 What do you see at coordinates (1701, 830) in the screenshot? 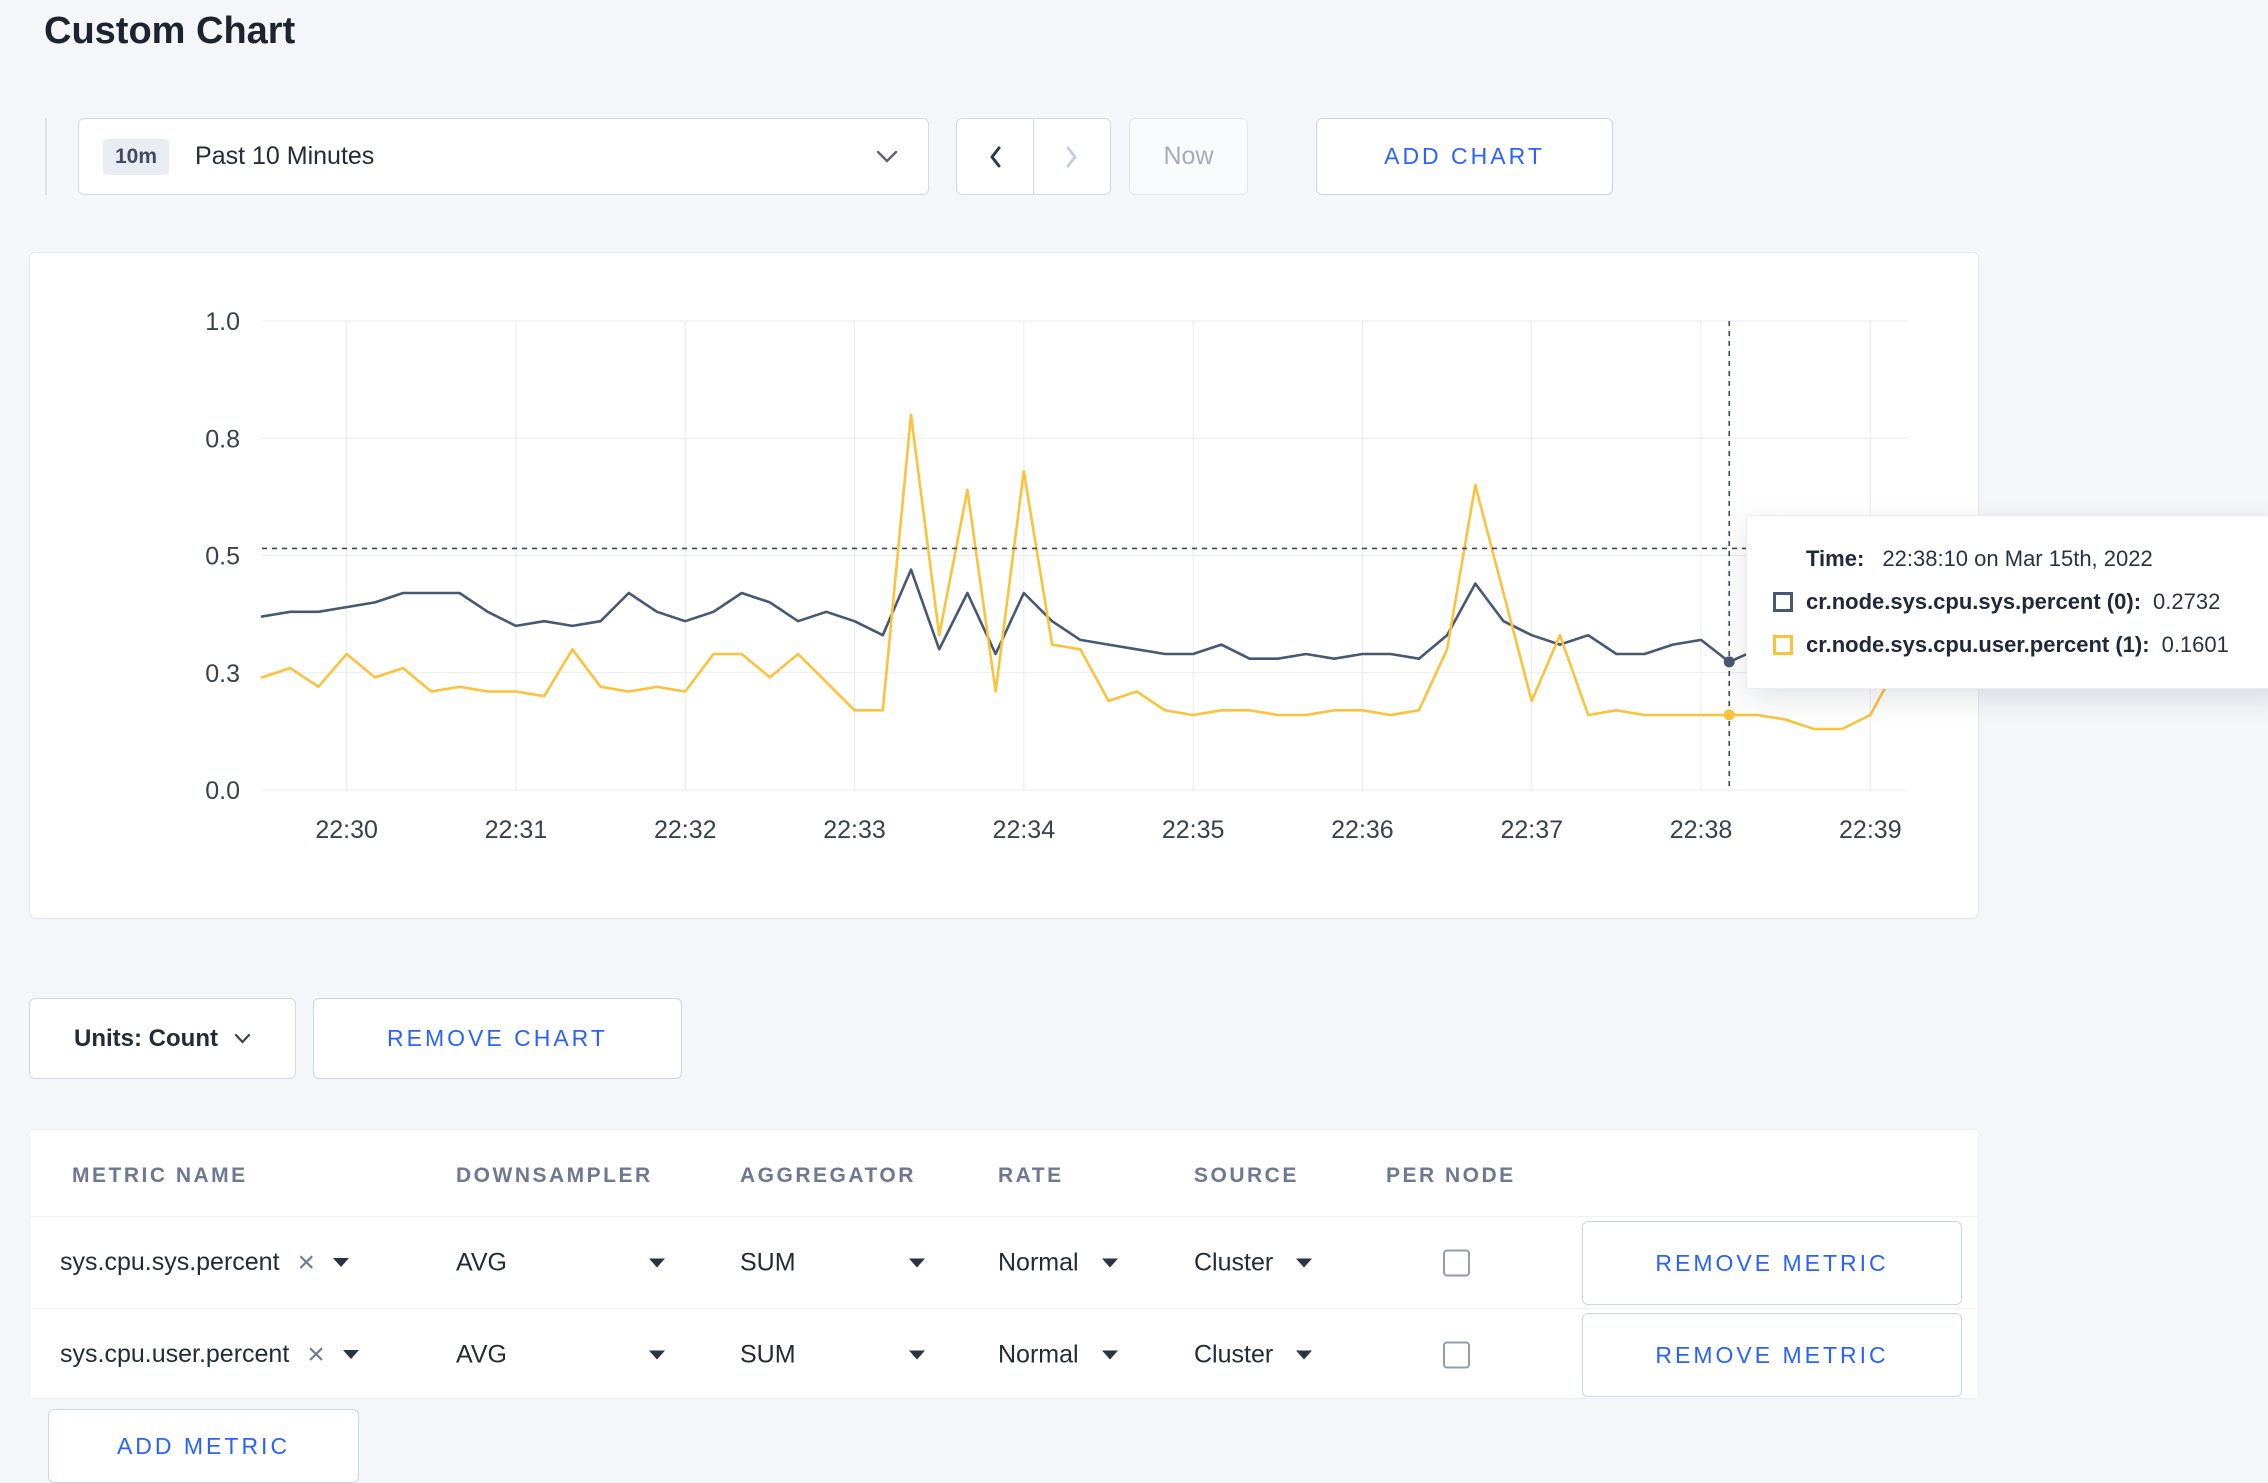
I see `svg-text: 22:38` at bounding box center [1701, 830].